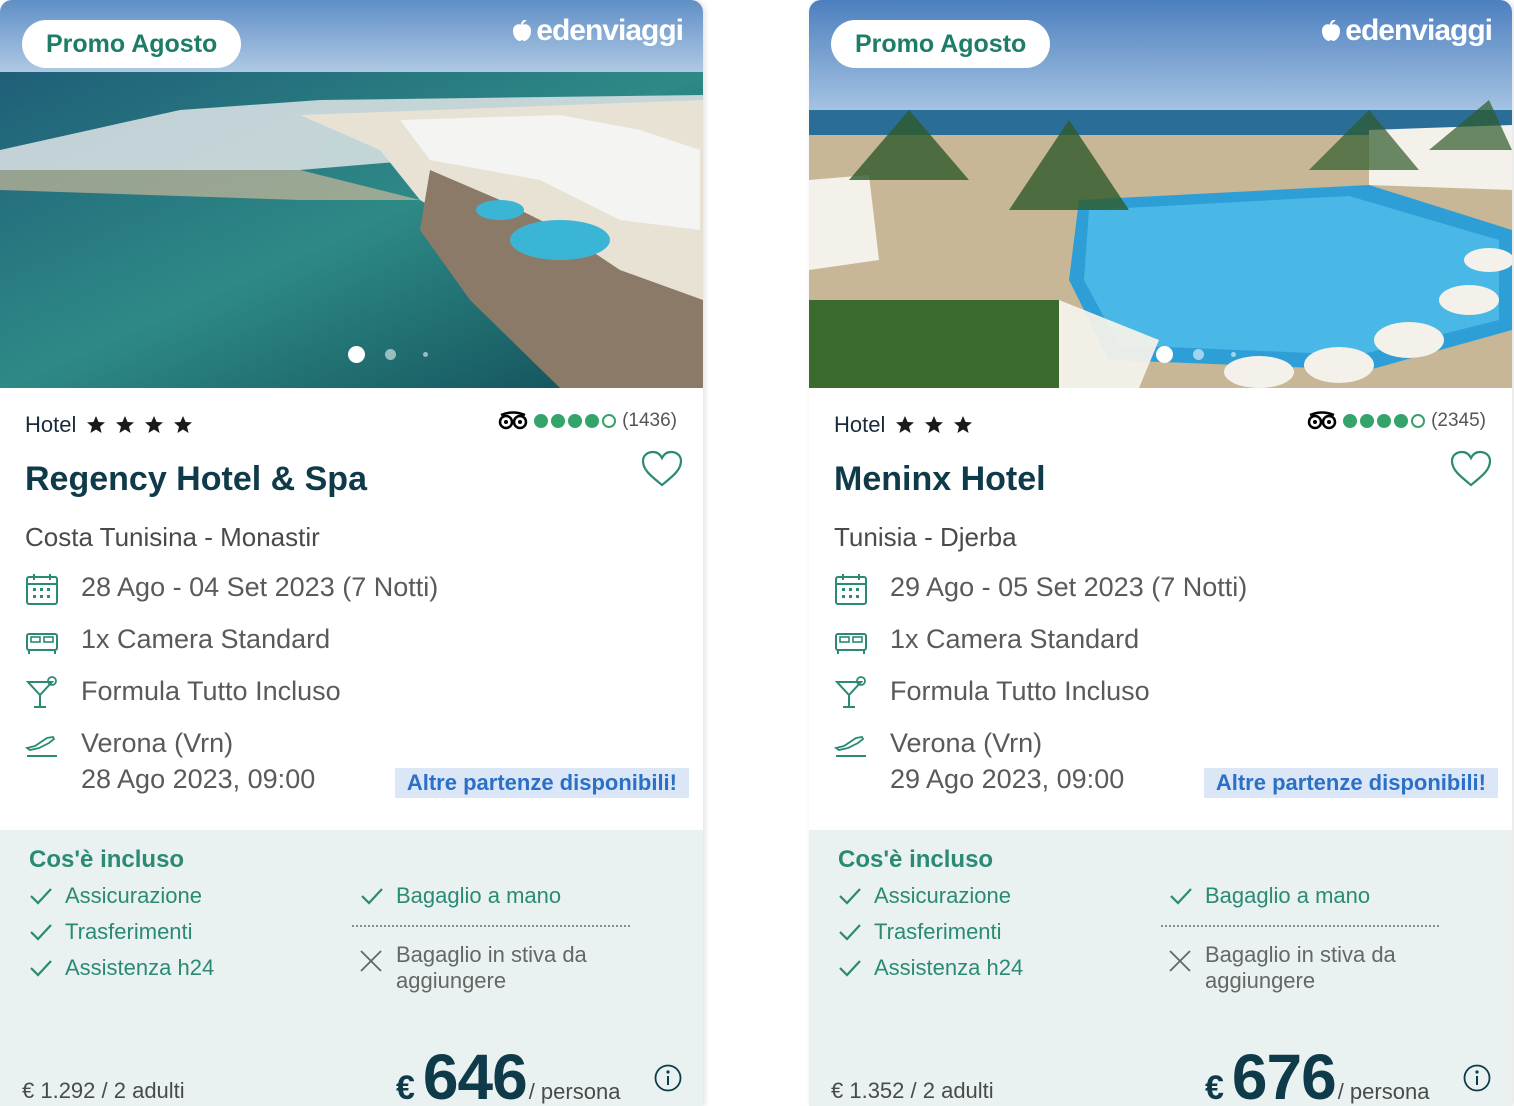 The image size is (1514, 1106). What do you see at coordinates (198, 779) in the screenshot?
I see `departure-date: 28 Ago 2023, 09:00` at bounding box center [198, 779].